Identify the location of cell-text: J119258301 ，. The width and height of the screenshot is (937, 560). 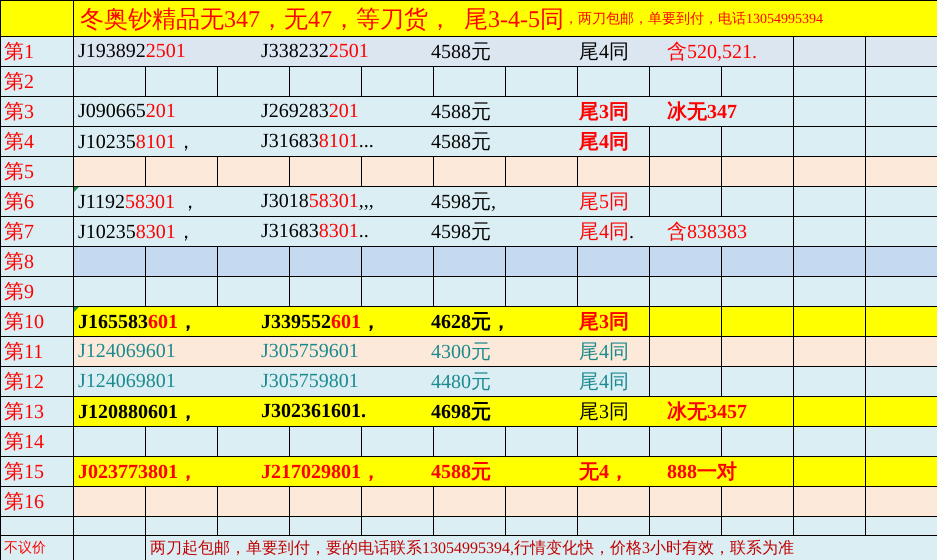
(139, 202).